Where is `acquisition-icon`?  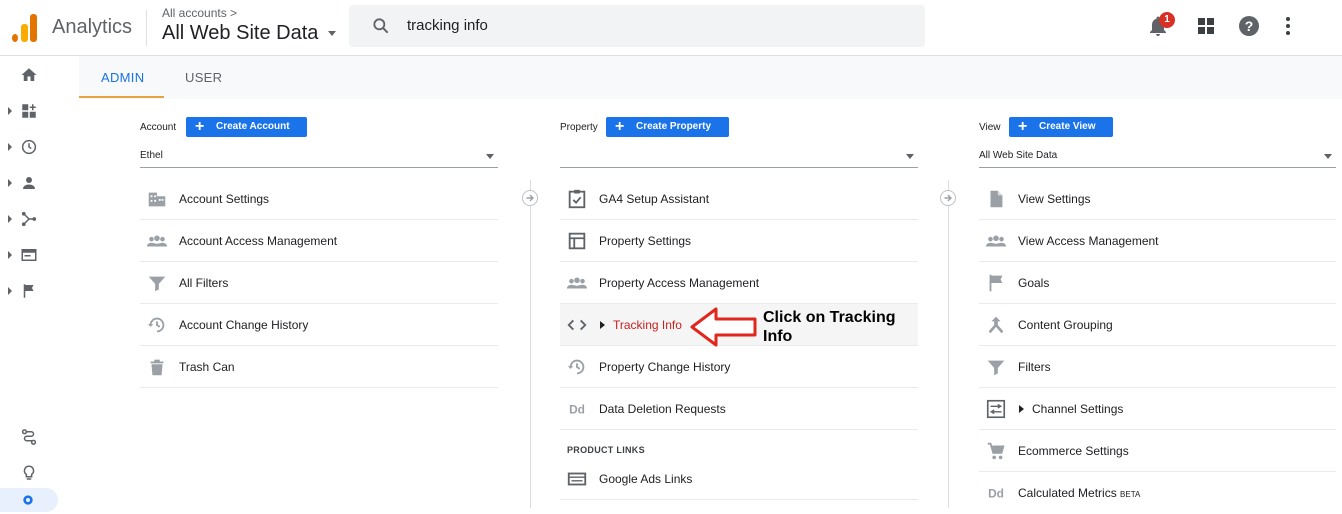 acquisition-icon is located at coordinates (29, 219).